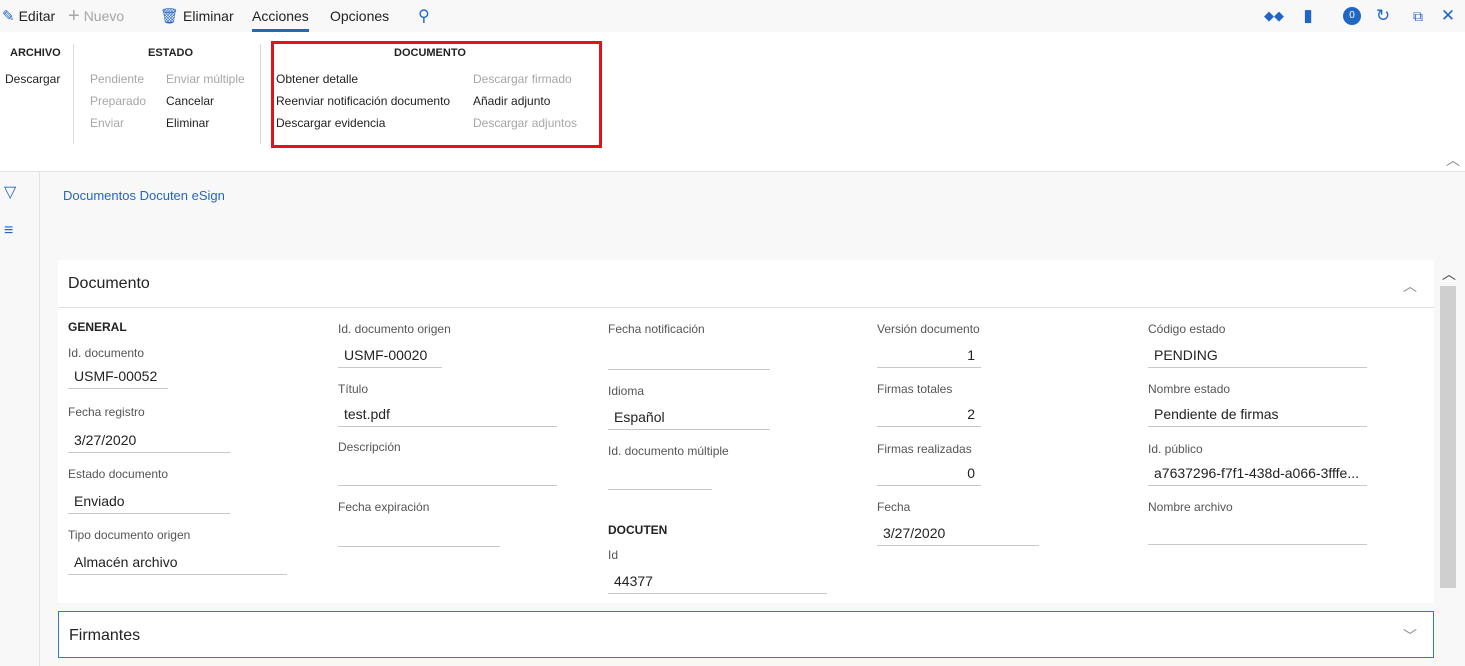  What do you see at coordinates (613, 555) in the screenshot?
I see `id-label: Id` at bounding box center [613, 555].